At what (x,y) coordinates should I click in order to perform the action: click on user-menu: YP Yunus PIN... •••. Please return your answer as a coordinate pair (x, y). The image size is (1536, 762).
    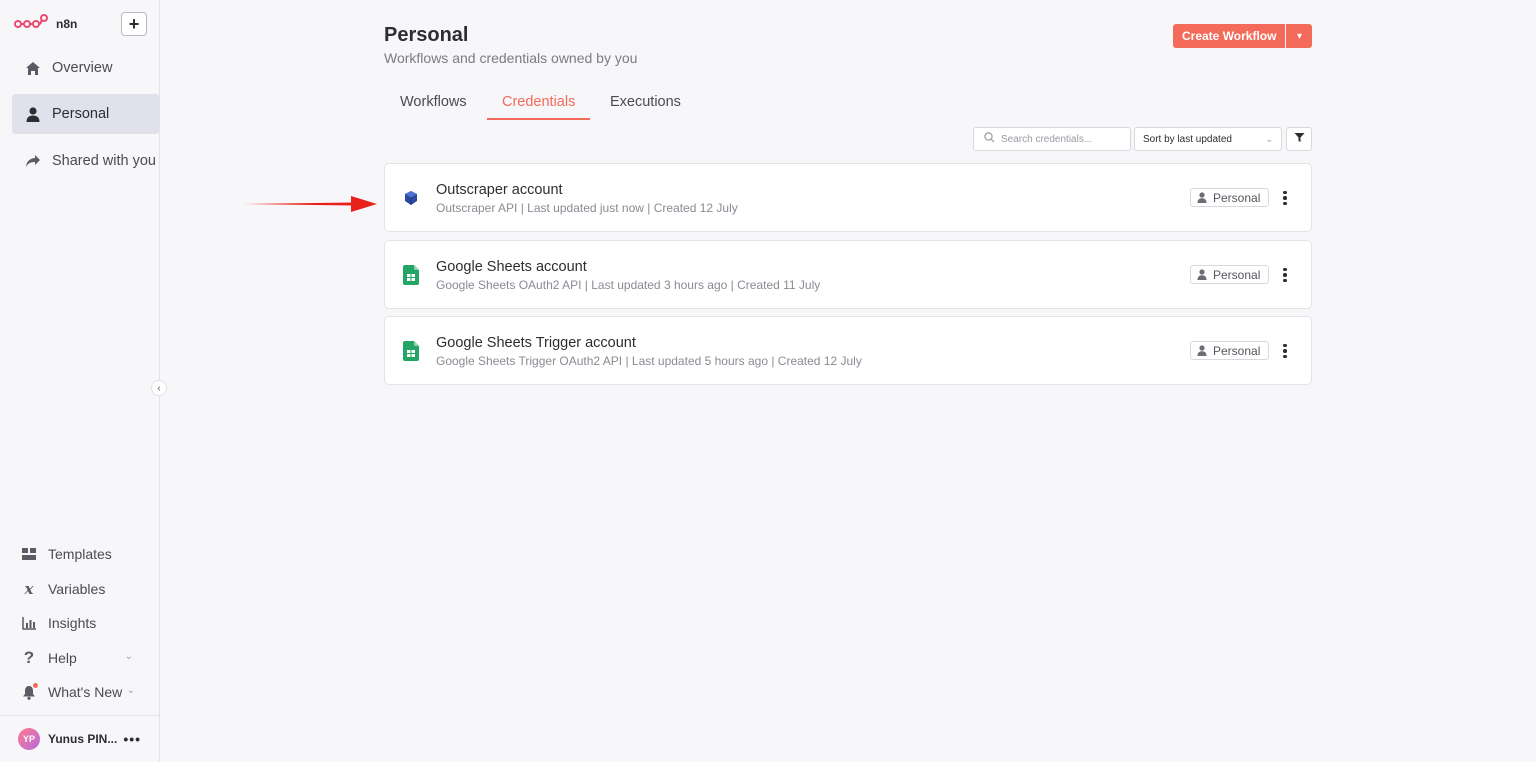
    Looking at the image, I should click on (79, 738).